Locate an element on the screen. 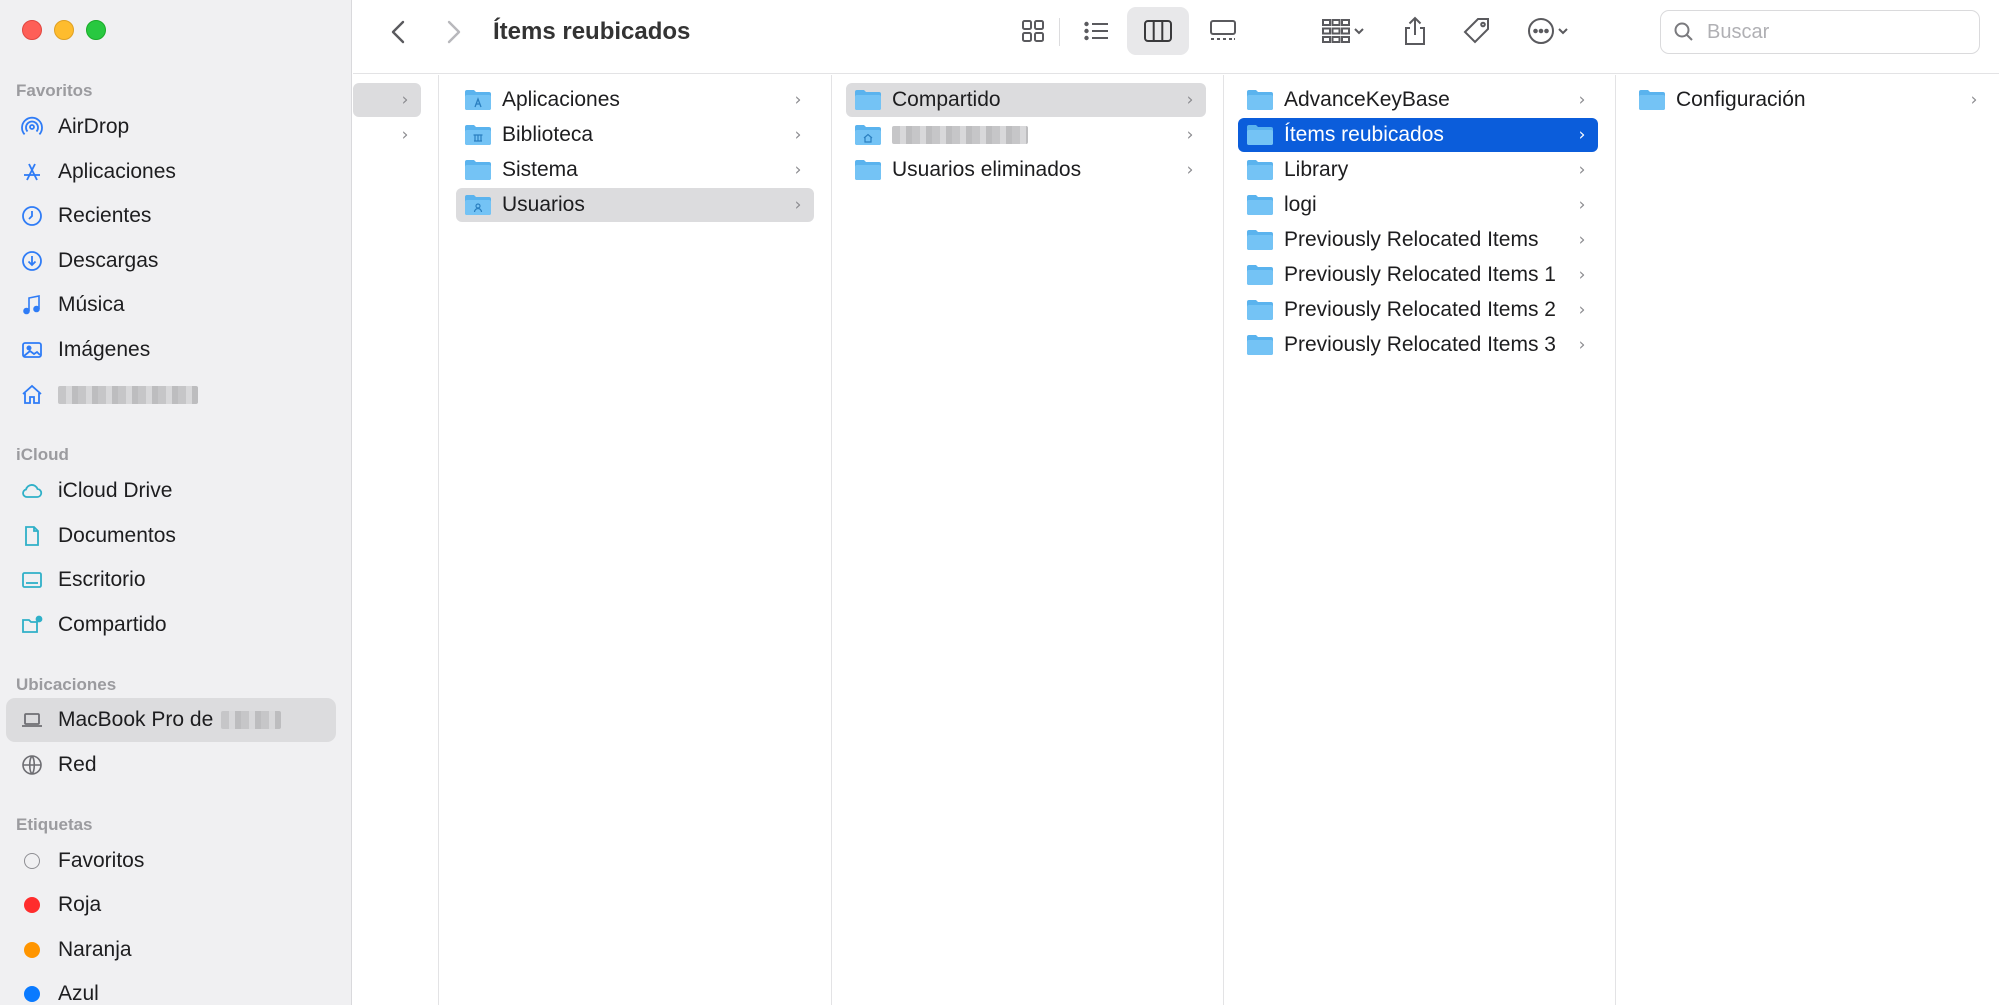 This screenshot has width=1999, height=1005. sidebar-section-tags: Etiquetas is located at coordinates (54, 824).